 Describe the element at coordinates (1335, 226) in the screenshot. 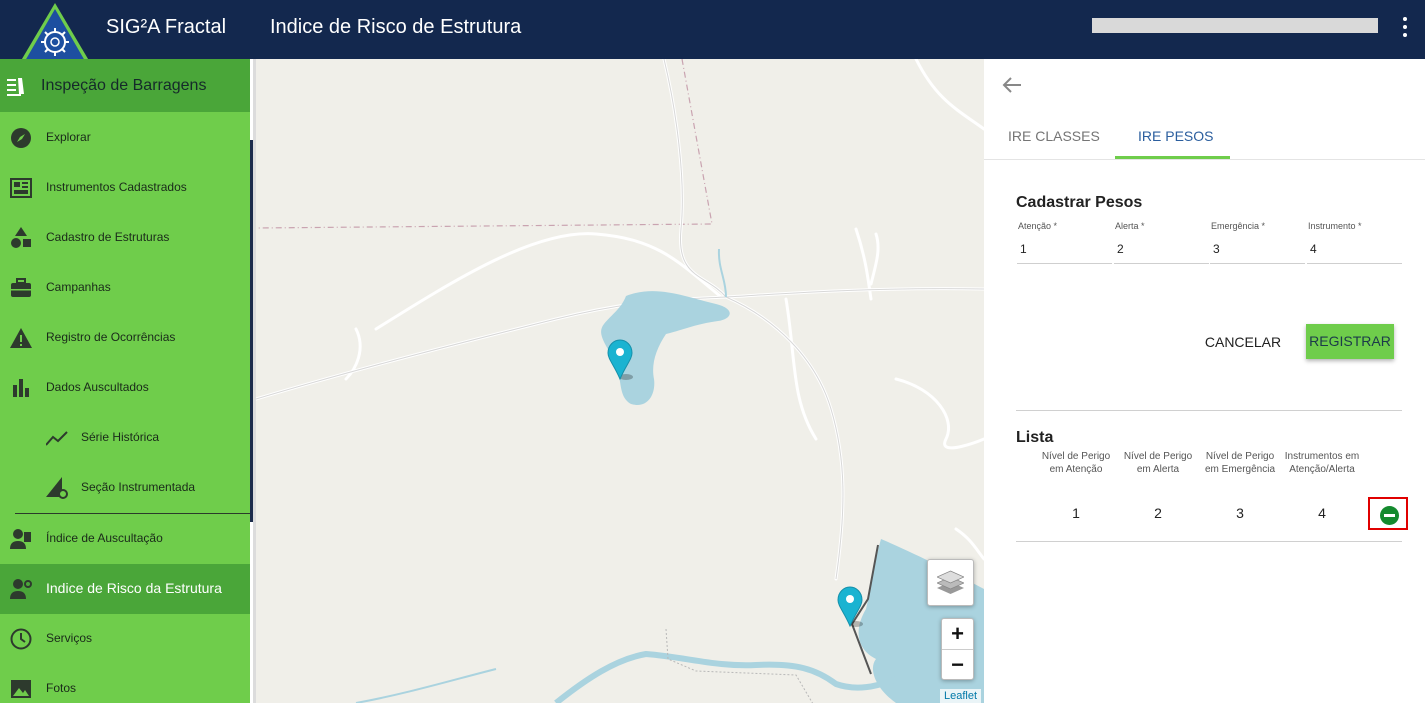

I see `field-label-instrumento: Instrumento *` at that location.